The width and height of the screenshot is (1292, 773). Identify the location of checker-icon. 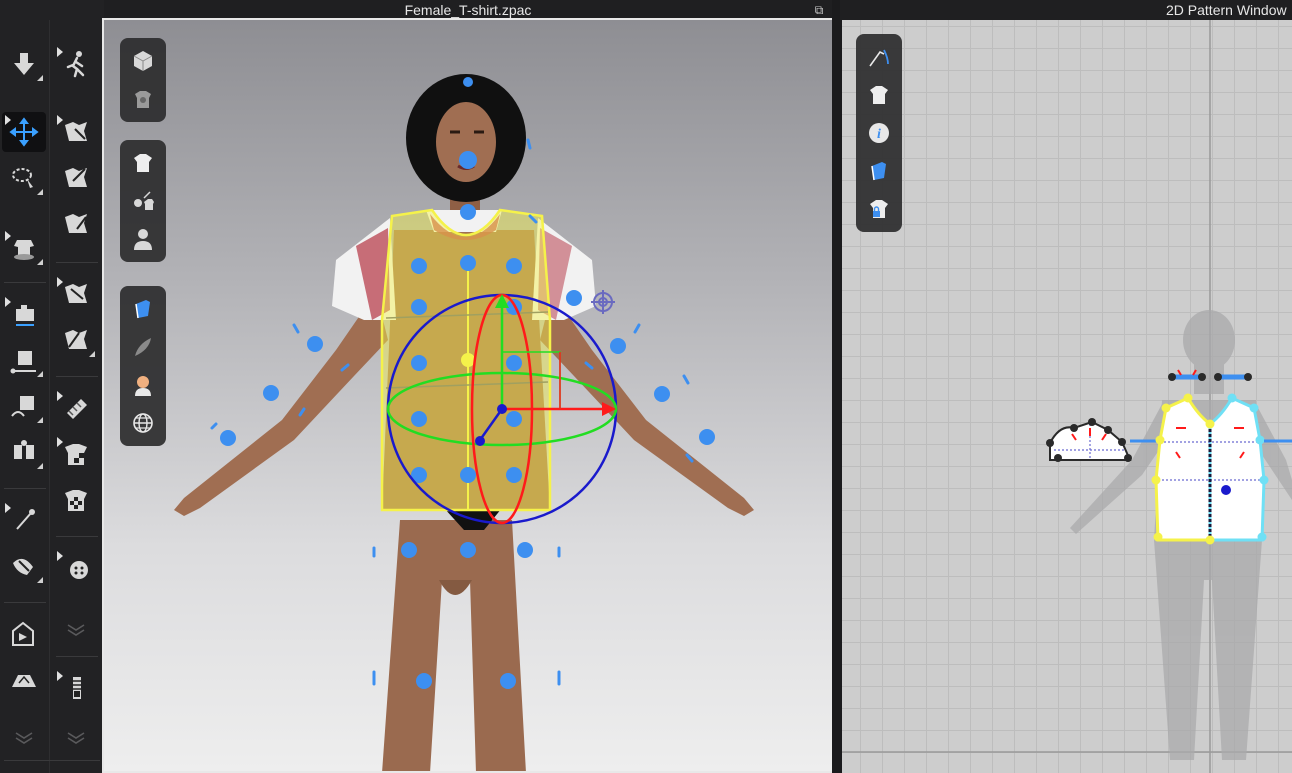
(76, 454).